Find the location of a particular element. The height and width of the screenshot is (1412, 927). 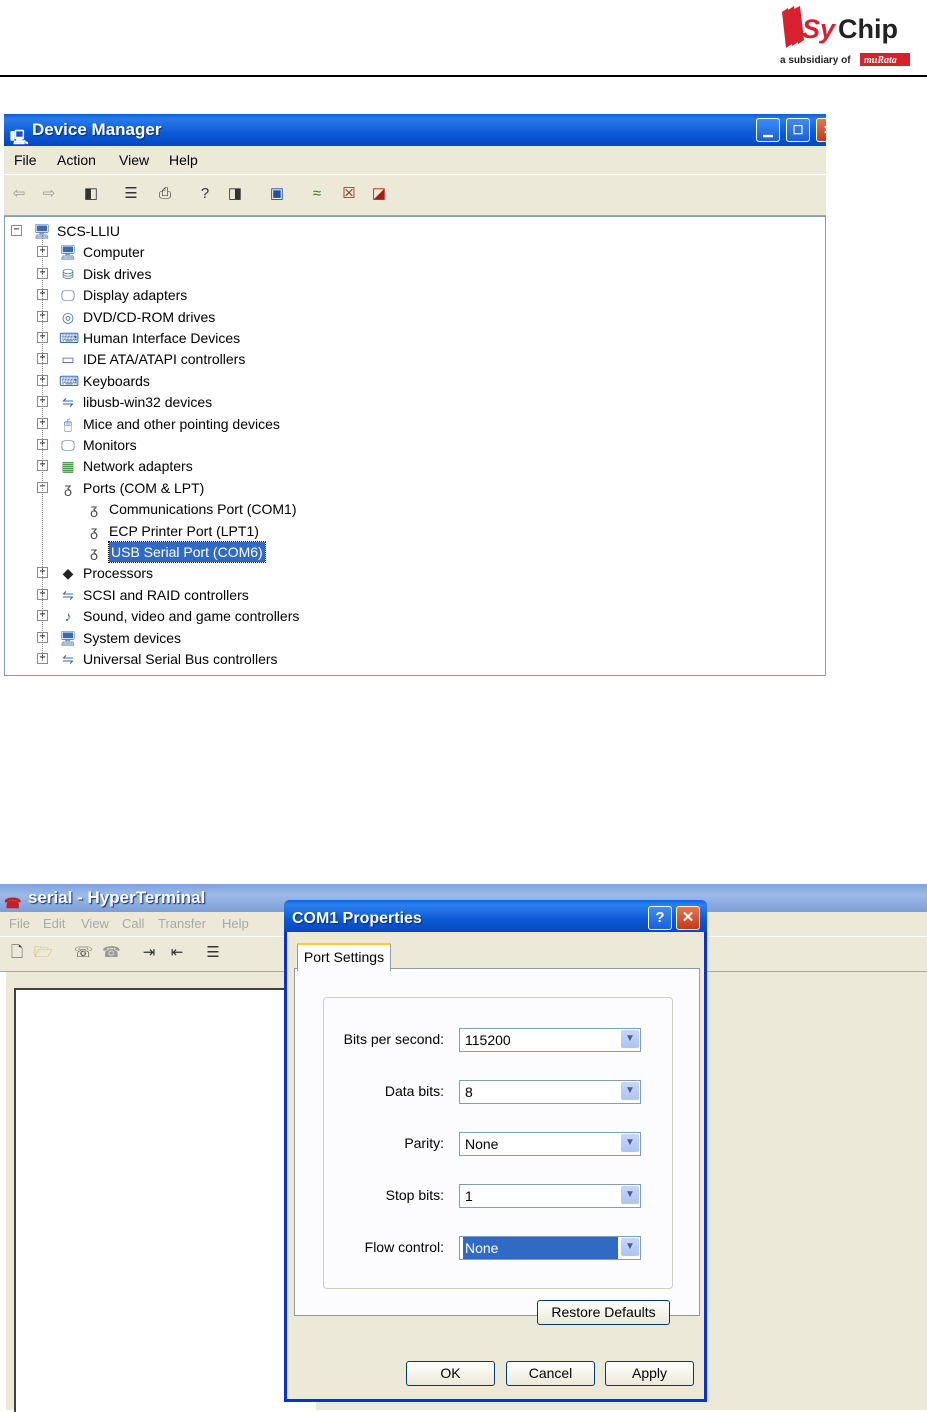

device-manager-title-bar: 🖳 Device Manager ▁ ☐ ✕ is located at coordinates (415, 130).